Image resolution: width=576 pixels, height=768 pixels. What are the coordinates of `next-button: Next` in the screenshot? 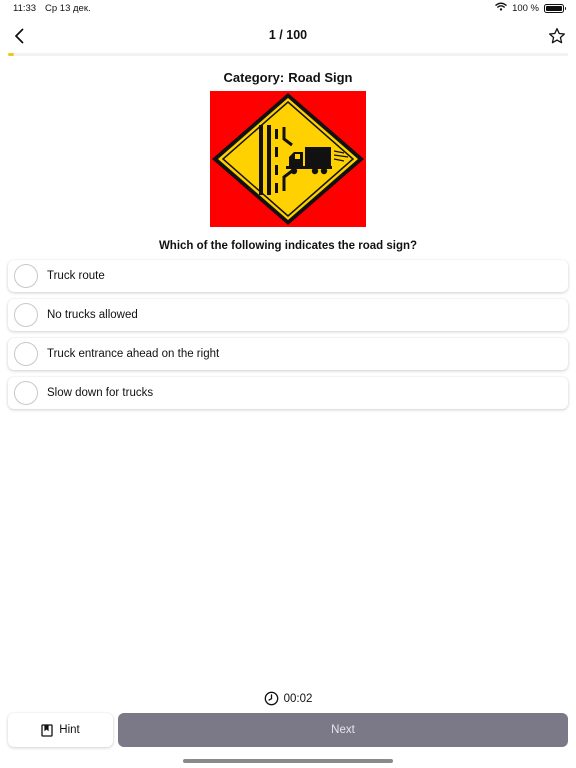 It's located at (343, 730).